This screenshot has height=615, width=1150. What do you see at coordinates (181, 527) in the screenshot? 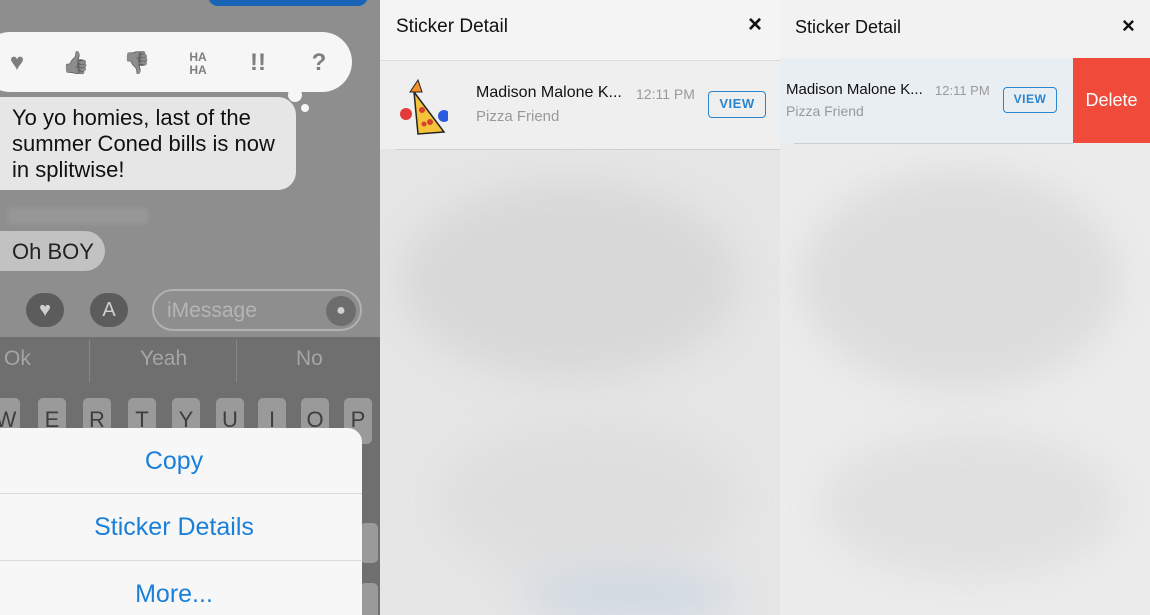
I see `sticker-details-button: Sticker Details` at bounding box center [181, 527].